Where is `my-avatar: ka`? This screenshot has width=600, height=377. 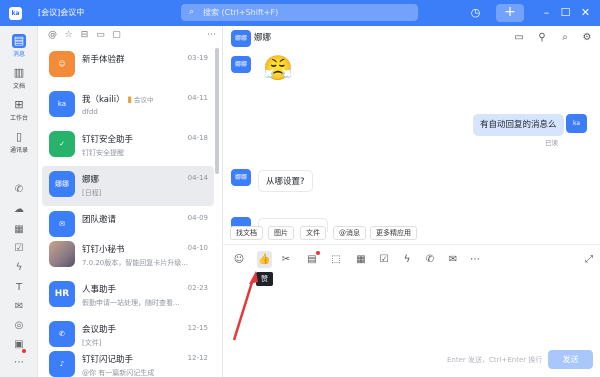
my-avatar: ka is located at coordinates (576, 123).